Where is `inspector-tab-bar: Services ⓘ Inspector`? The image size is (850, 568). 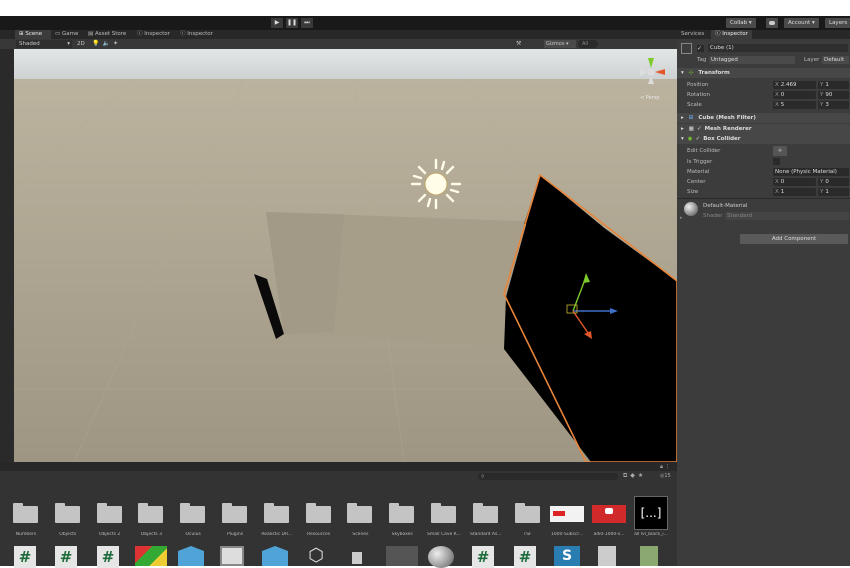
inspector-tab-bar: Services ⓘ Inspector is located at coordinates (763, 34).